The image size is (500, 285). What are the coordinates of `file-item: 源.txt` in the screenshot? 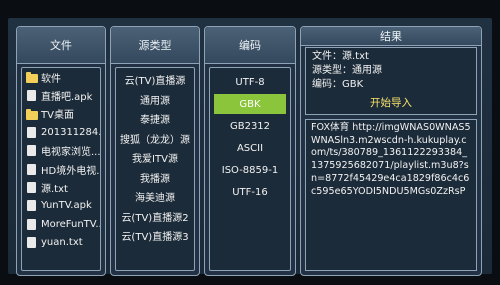 It's located at (61, 187).